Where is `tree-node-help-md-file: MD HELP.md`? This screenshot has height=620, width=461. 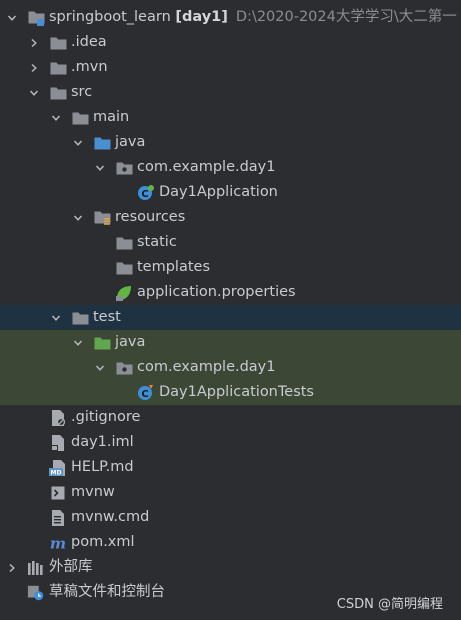 tree-node-help-md-file: MD HELP.md is located at coordinates (230, 467).